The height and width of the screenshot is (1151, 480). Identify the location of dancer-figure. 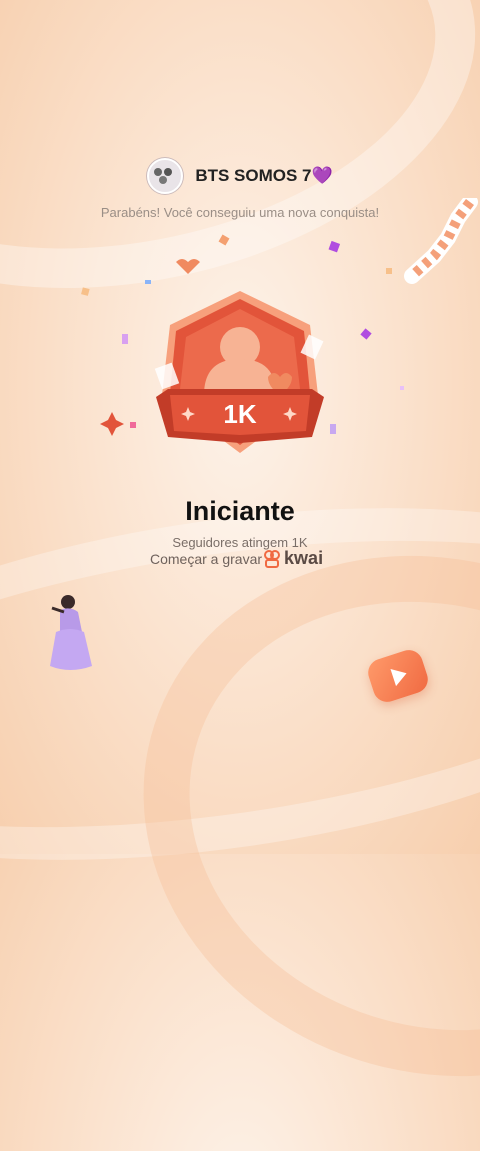
(71, 632).